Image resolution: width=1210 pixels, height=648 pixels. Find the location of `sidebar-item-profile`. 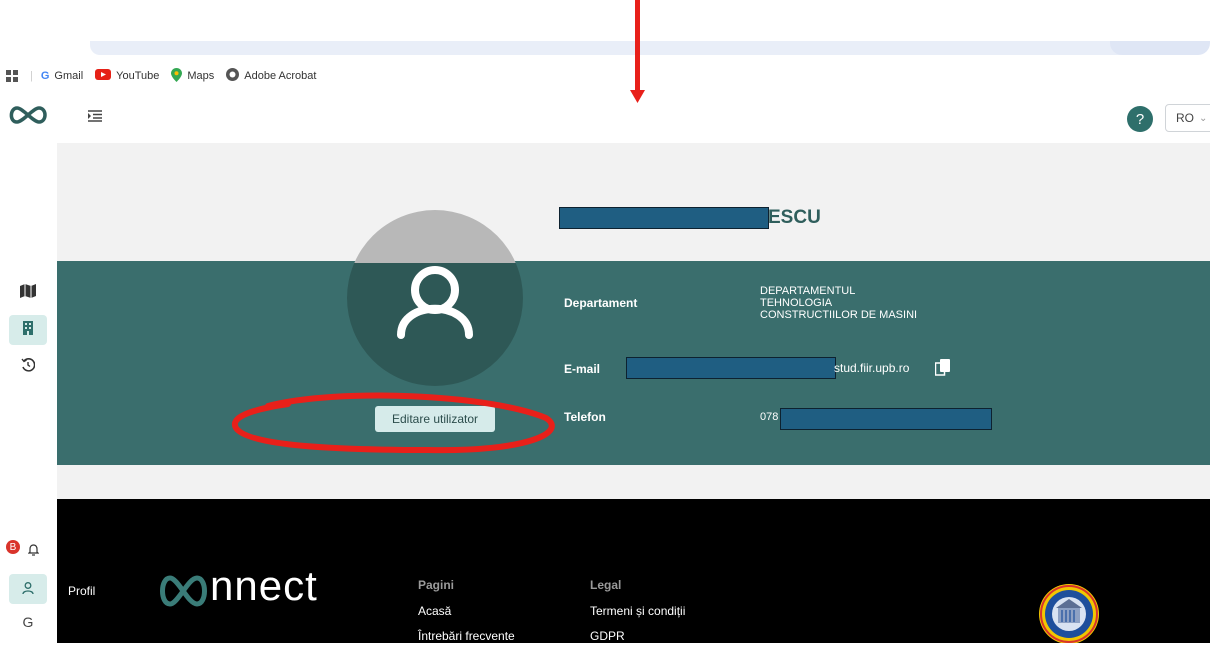

sidebar-item-profile is located at coordinates (28, 589).